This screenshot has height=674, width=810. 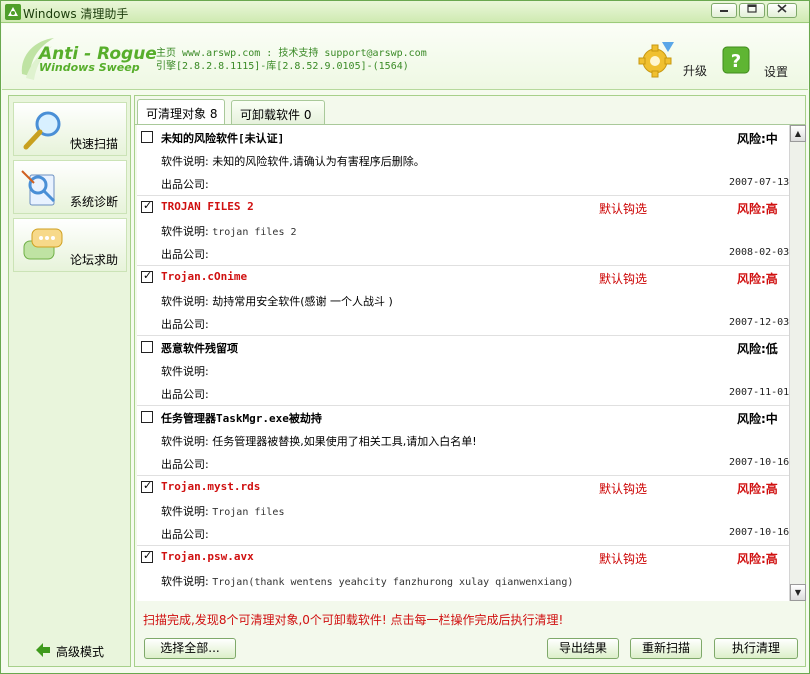 I want to click on sidebar: 快速扫描 系统诊断 论坛求助 高级模式, so click(x=69, y=381).